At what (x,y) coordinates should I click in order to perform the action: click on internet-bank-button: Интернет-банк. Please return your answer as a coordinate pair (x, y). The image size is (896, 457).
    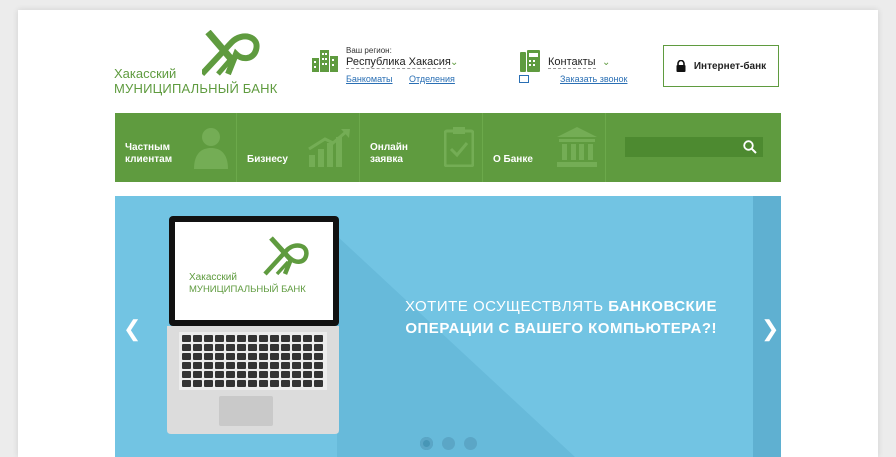
    Looking at the image, I should click on (721, 66).